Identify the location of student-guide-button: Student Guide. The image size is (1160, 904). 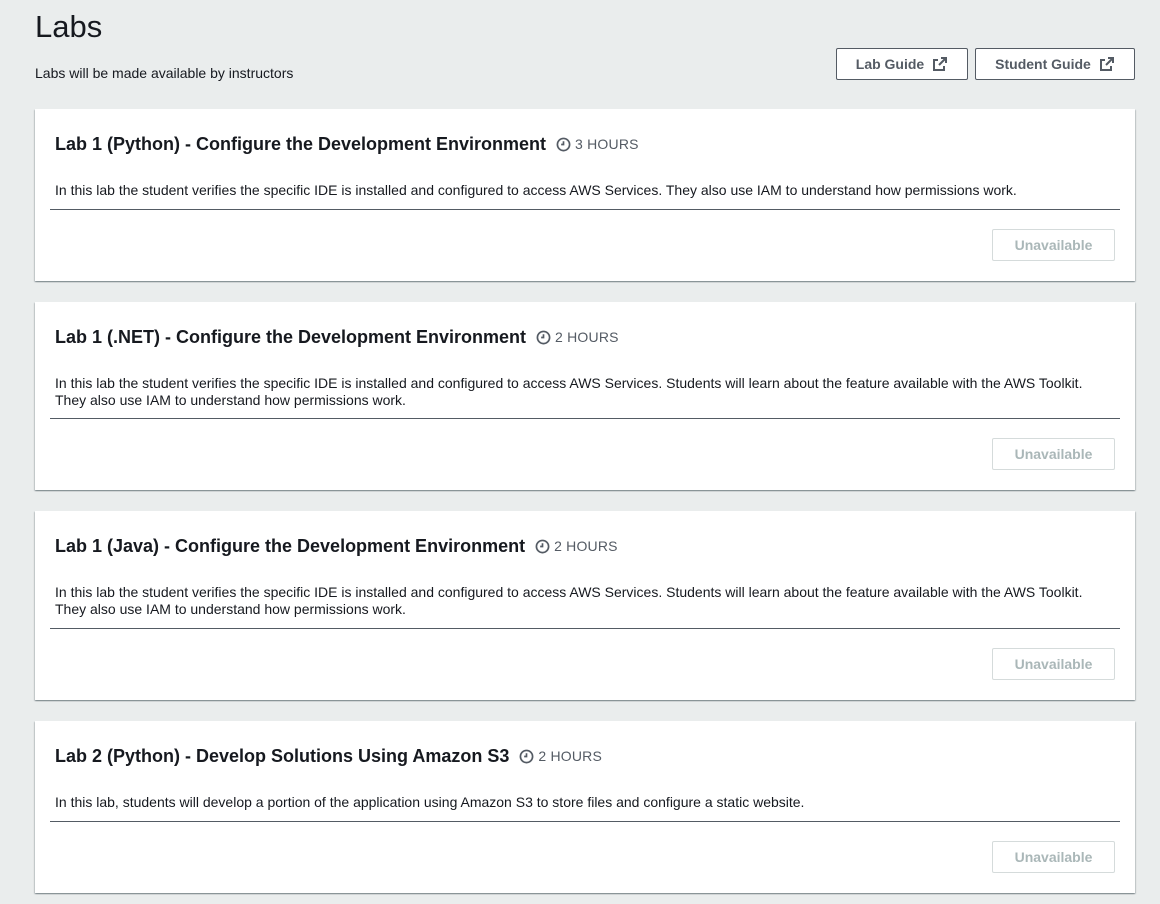
(1055, 64).